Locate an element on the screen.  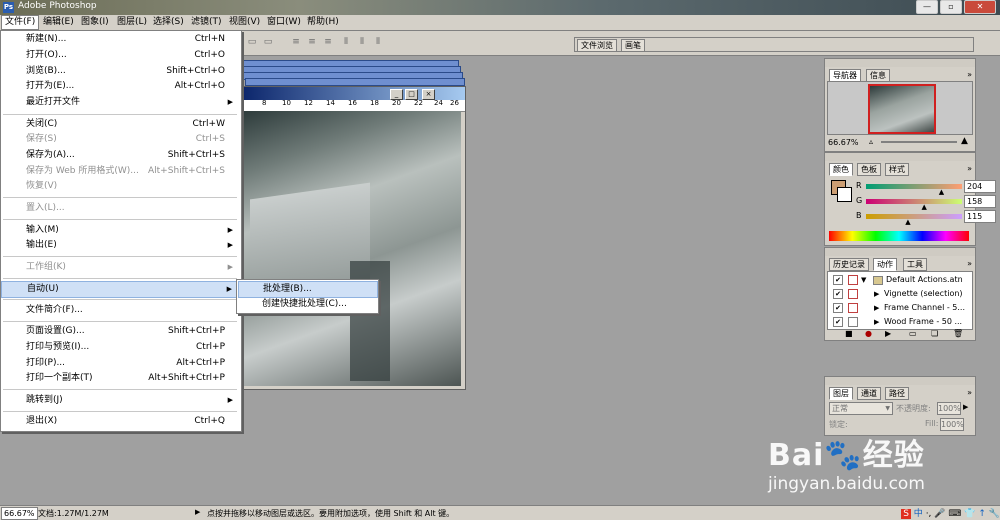
tab-tools: 工具 is located at coordinates (915, 264).